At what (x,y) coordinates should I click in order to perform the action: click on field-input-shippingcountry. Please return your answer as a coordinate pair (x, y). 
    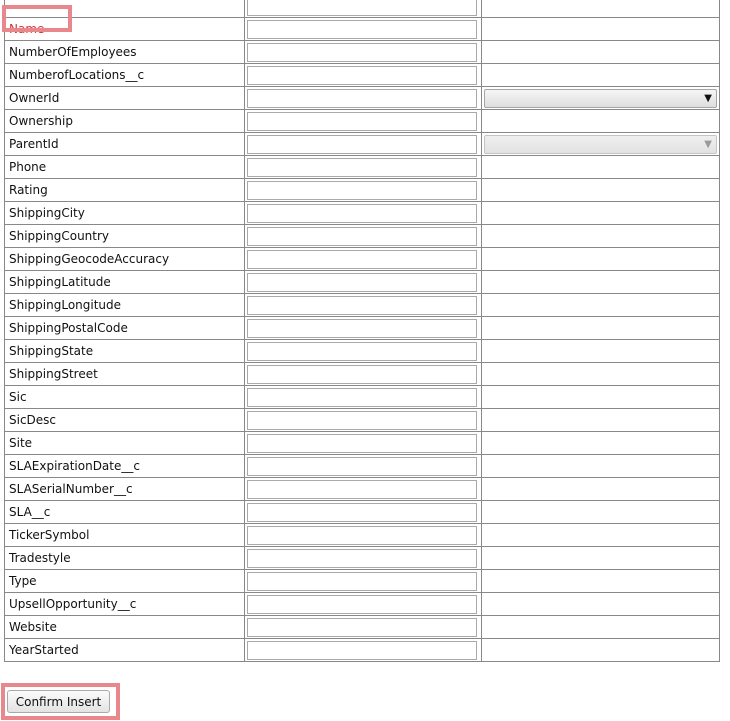
    Looking at the image, I should click on (362, 236).